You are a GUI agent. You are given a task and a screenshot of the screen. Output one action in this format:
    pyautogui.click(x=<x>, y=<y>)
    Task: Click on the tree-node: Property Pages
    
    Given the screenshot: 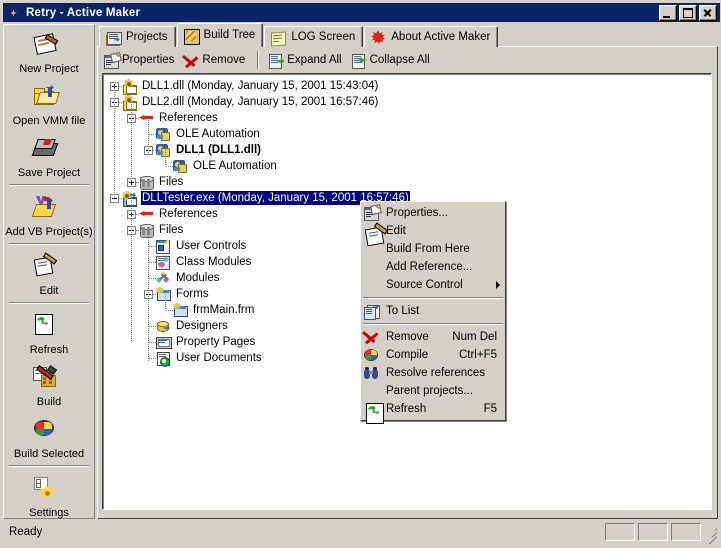 What is the action you would take?
    pyautogui.click(x=205, y=342)
    